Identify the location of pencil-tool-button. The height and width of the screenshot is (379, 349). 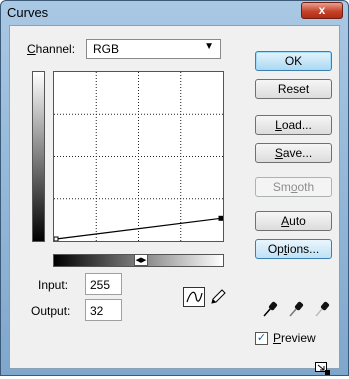
(218, 297).